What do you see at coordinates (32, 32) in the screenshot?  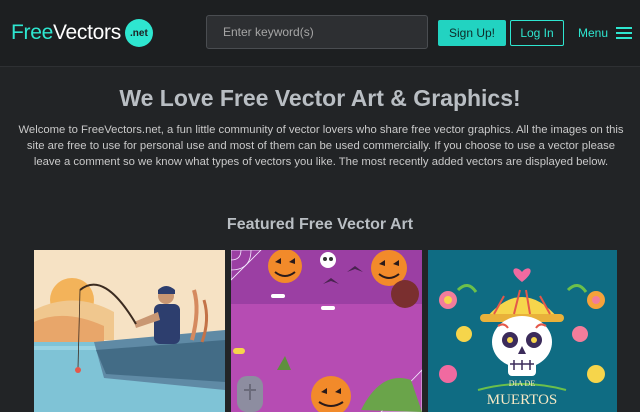 I see `logo-text-free: Free` at bounding box center [32, 32].